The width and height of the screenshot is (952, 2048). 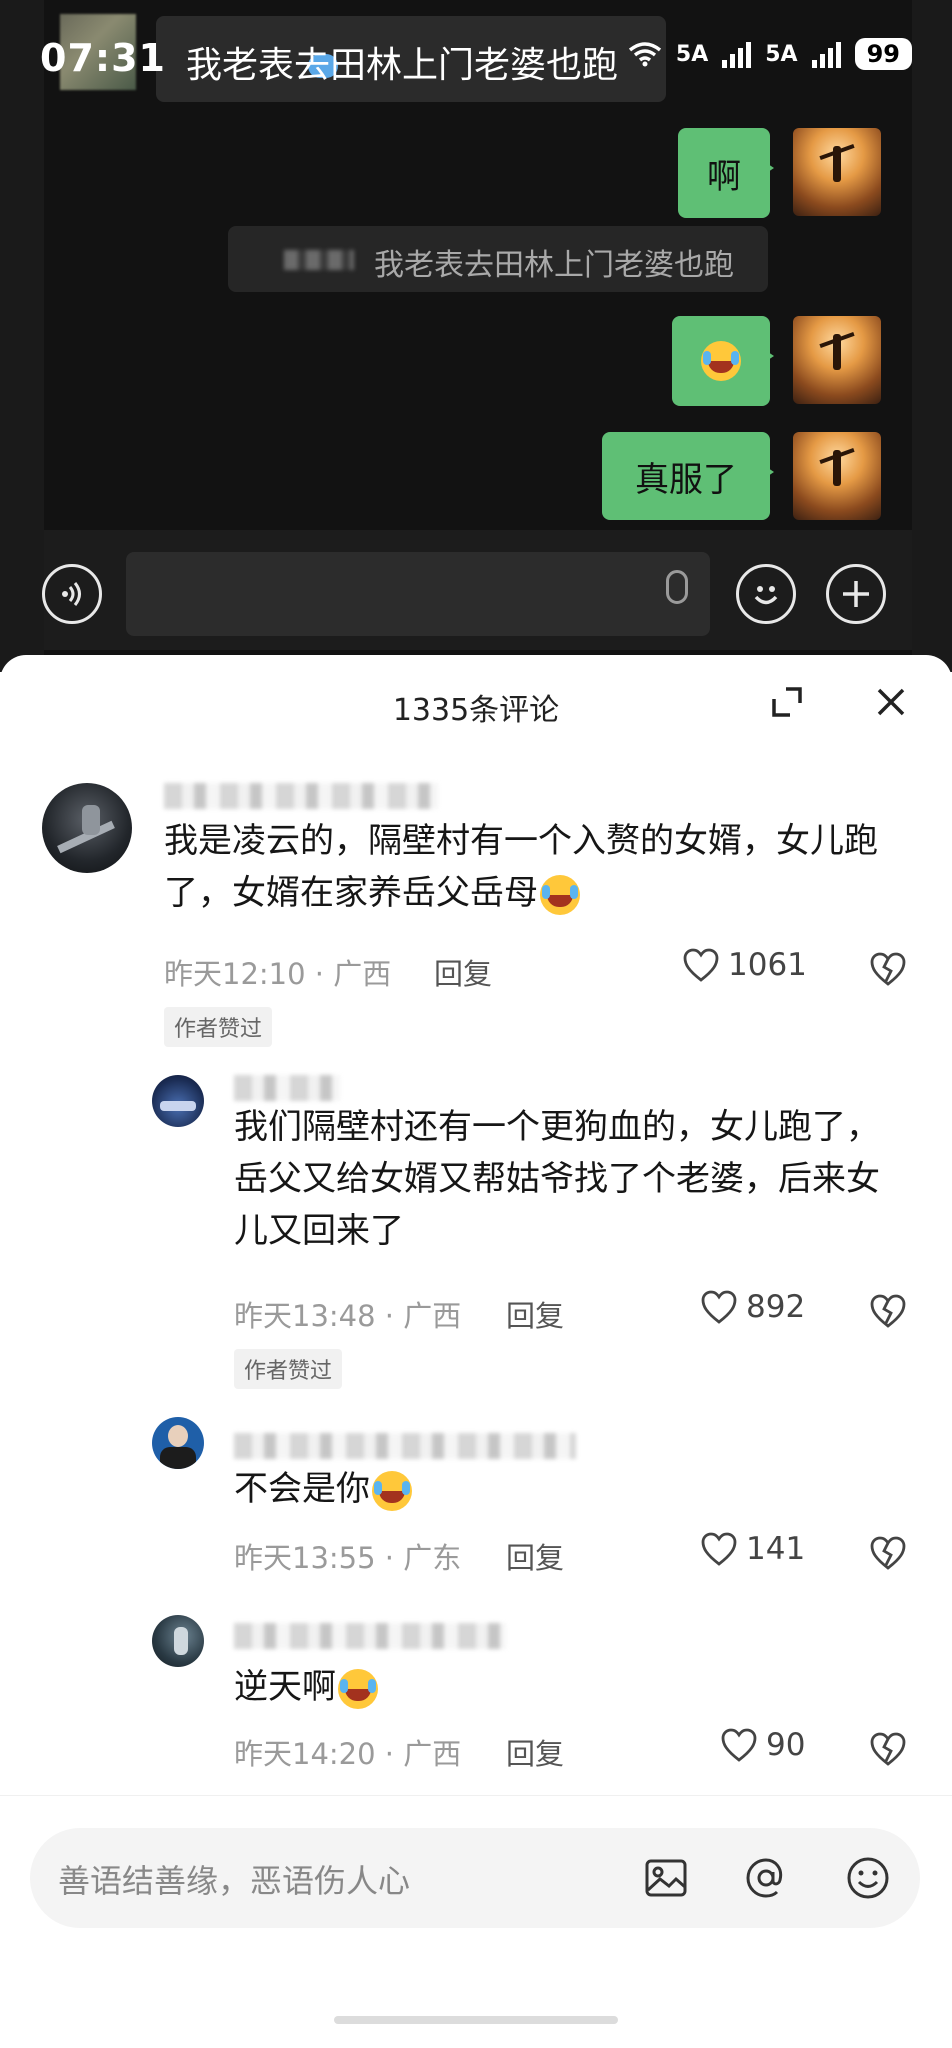 I want to click on wifi-icon, so click(x=644, y=54).